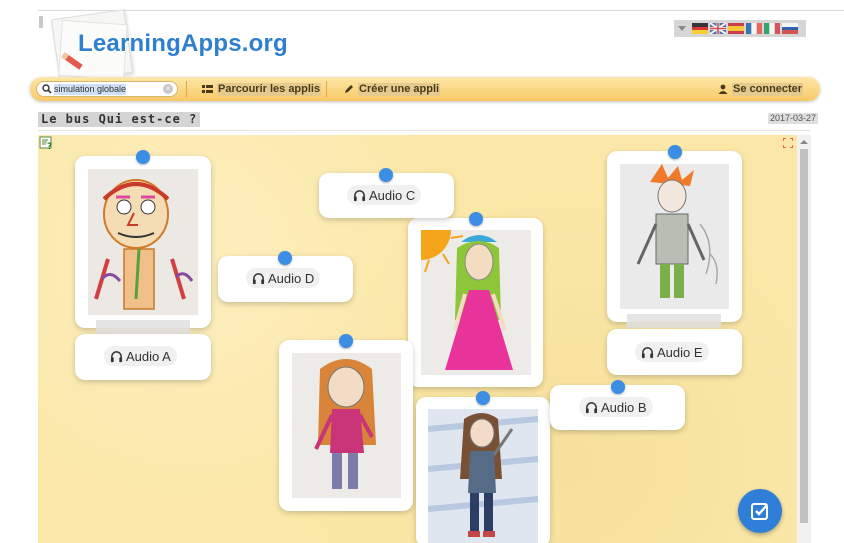 The width and height of the screenshot is (844, 543). Describe the element at coordinates (680, 352) in the screenshot. I see `audio-label: Audio E` at that location.